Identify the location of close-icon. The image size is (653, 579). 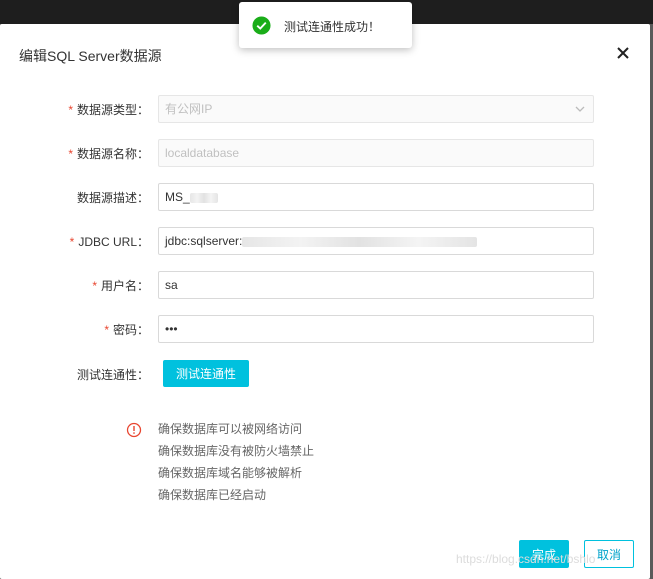
(623, 53).